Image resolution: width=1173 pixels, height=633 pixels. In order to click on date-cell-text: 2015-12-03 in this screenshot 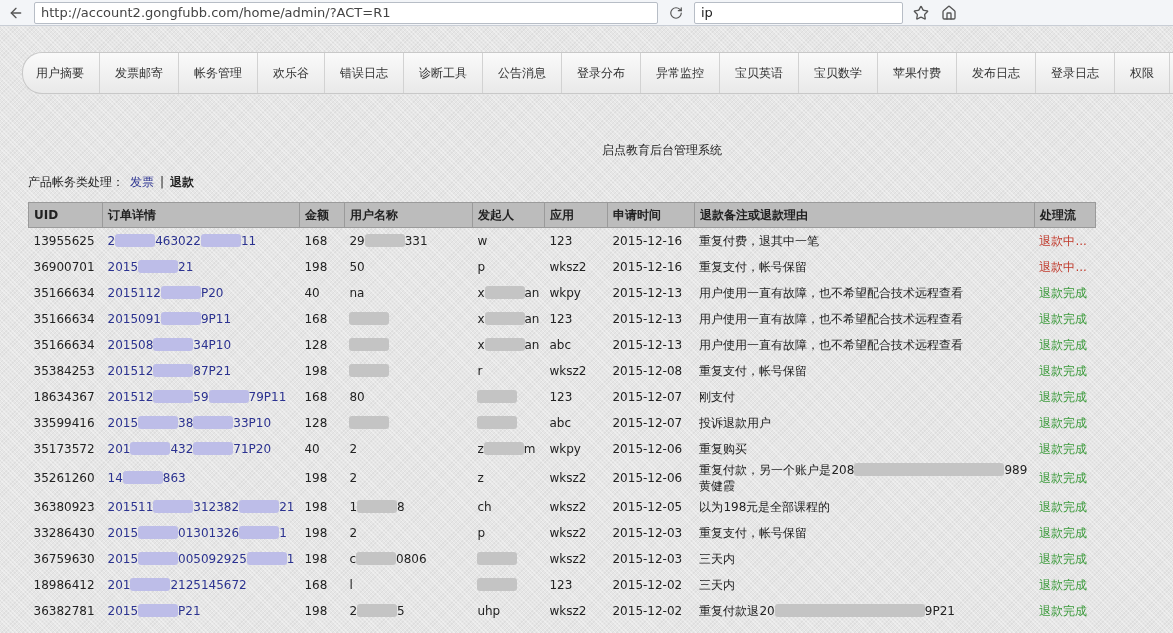, I will do `click(647, 559)`.